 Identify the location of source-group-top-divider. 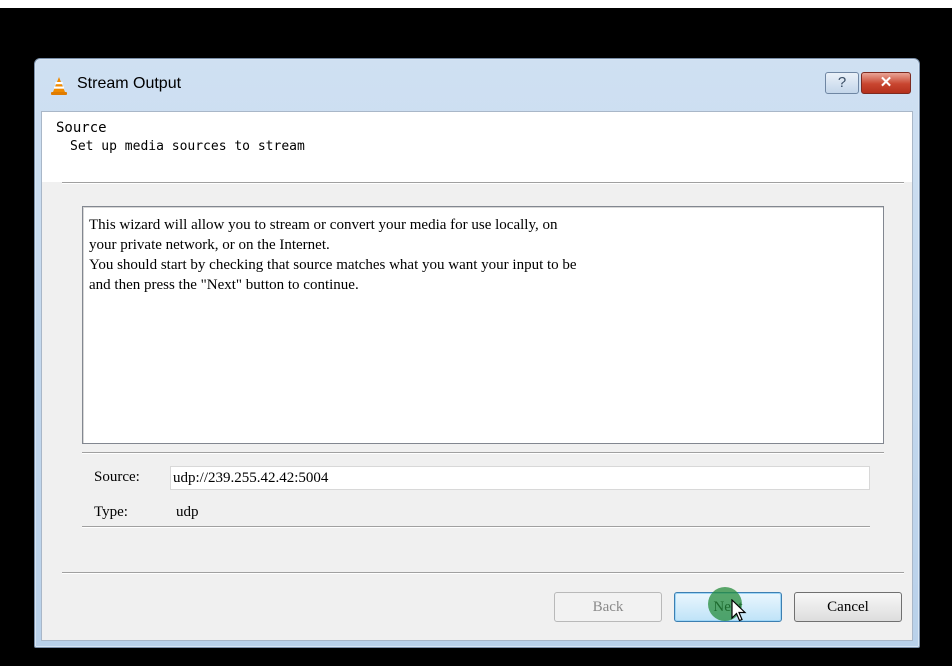
(483, 453).